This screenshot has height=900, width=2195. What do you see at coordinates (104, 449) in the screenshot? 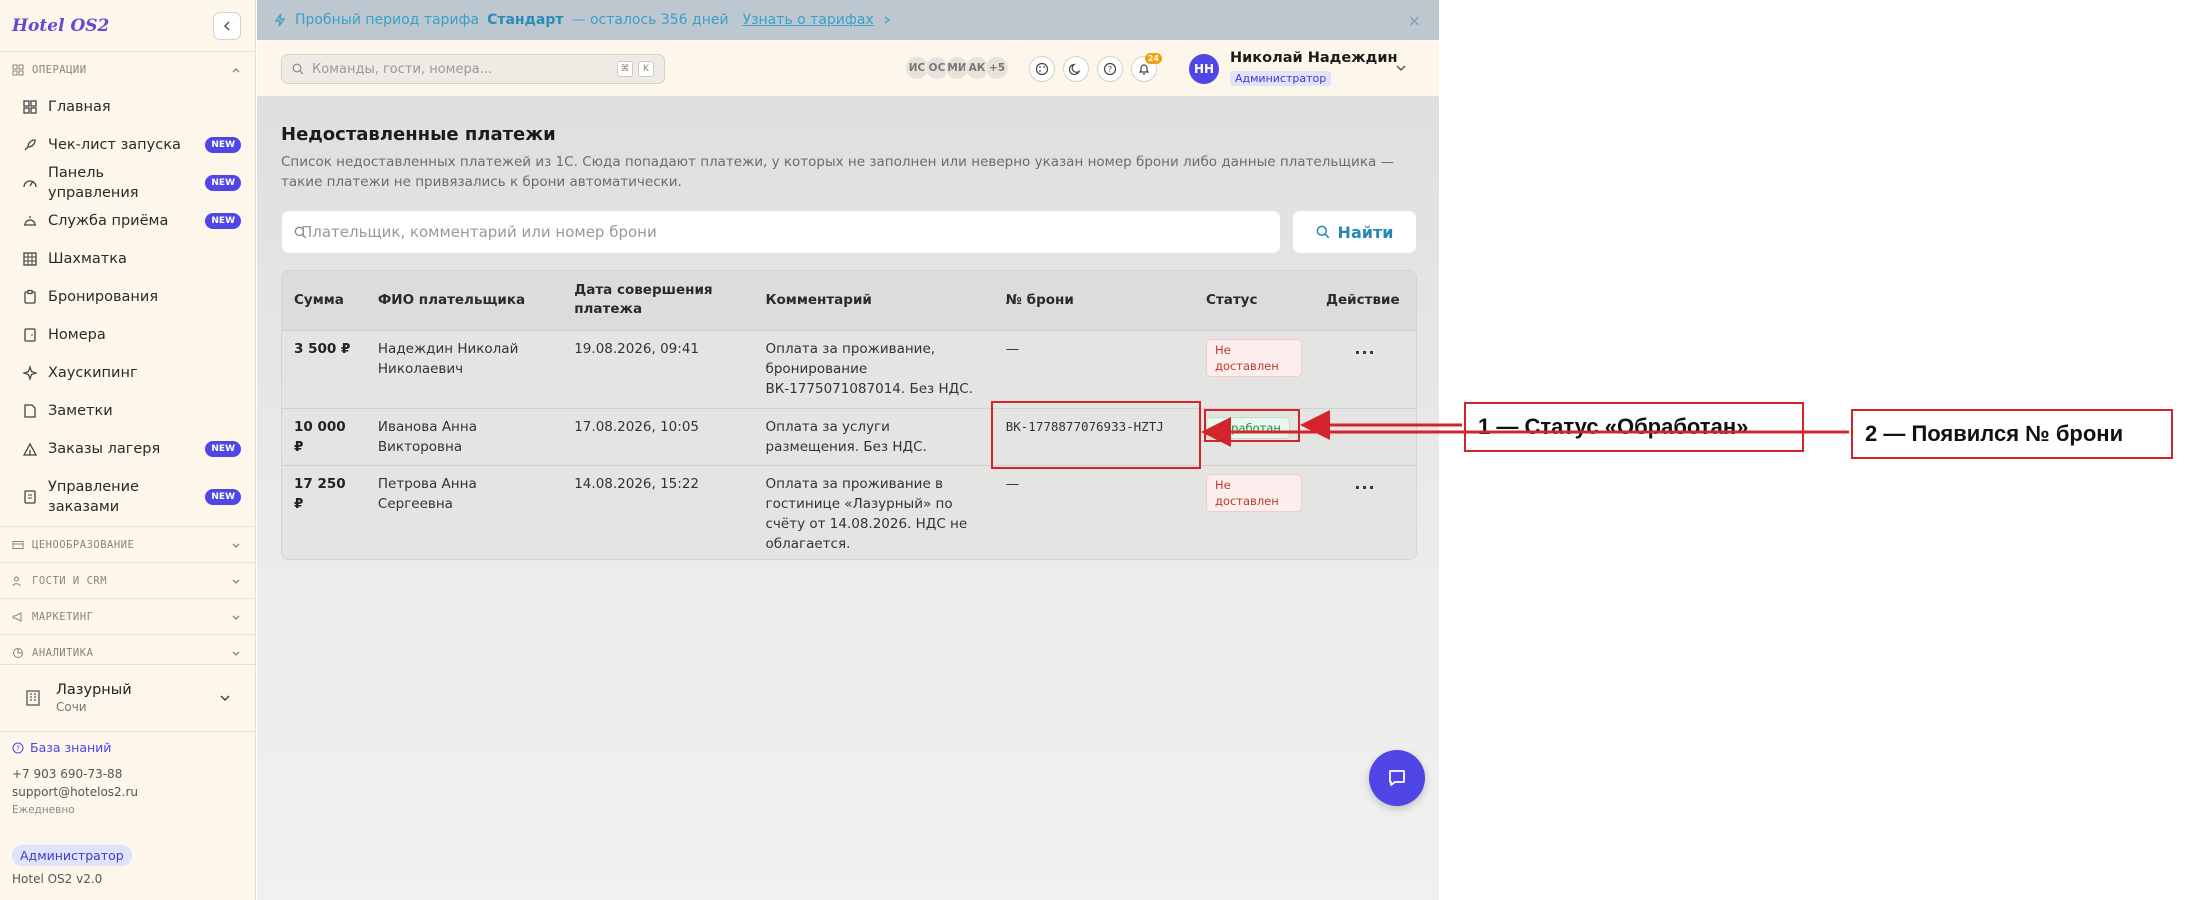
I see `sidebar-item-label: Заказы лагеря` at bounding box center [104, 449].